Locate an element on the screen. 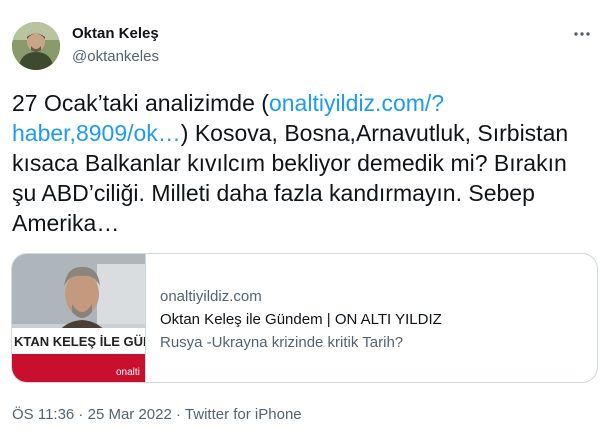 The height and width of the screenshot is (436, 600). card-thumbnail: KTAN KELEŞ İLE GÜNDE onalti is located at coordinates (79, 318).